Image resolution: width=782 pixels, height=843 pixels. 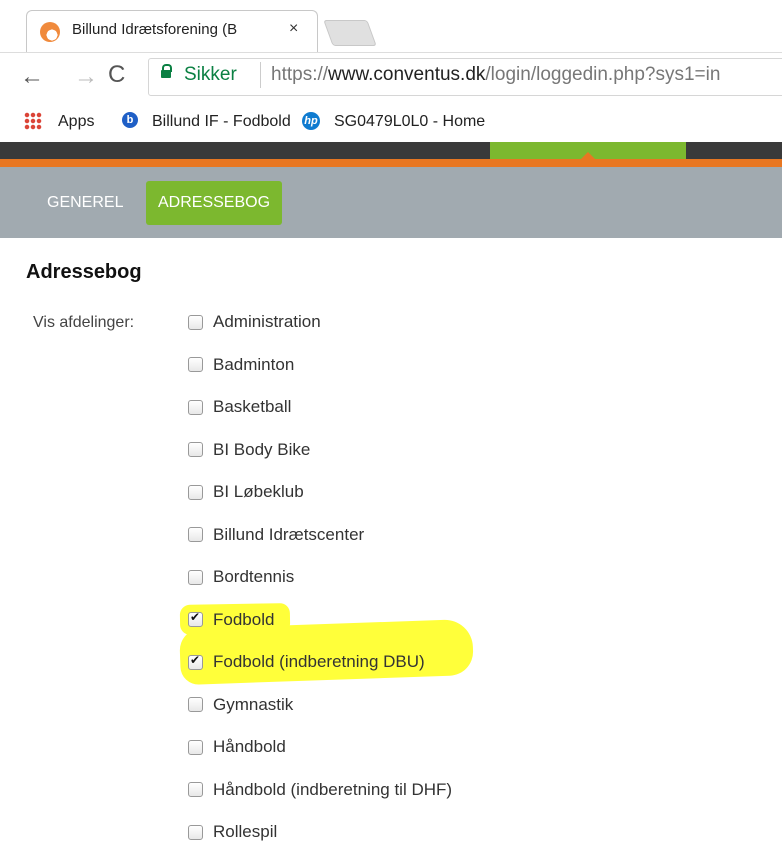 I want to click on tab-title: Billund Idrætsforening (B, so click(x=155, y=29).